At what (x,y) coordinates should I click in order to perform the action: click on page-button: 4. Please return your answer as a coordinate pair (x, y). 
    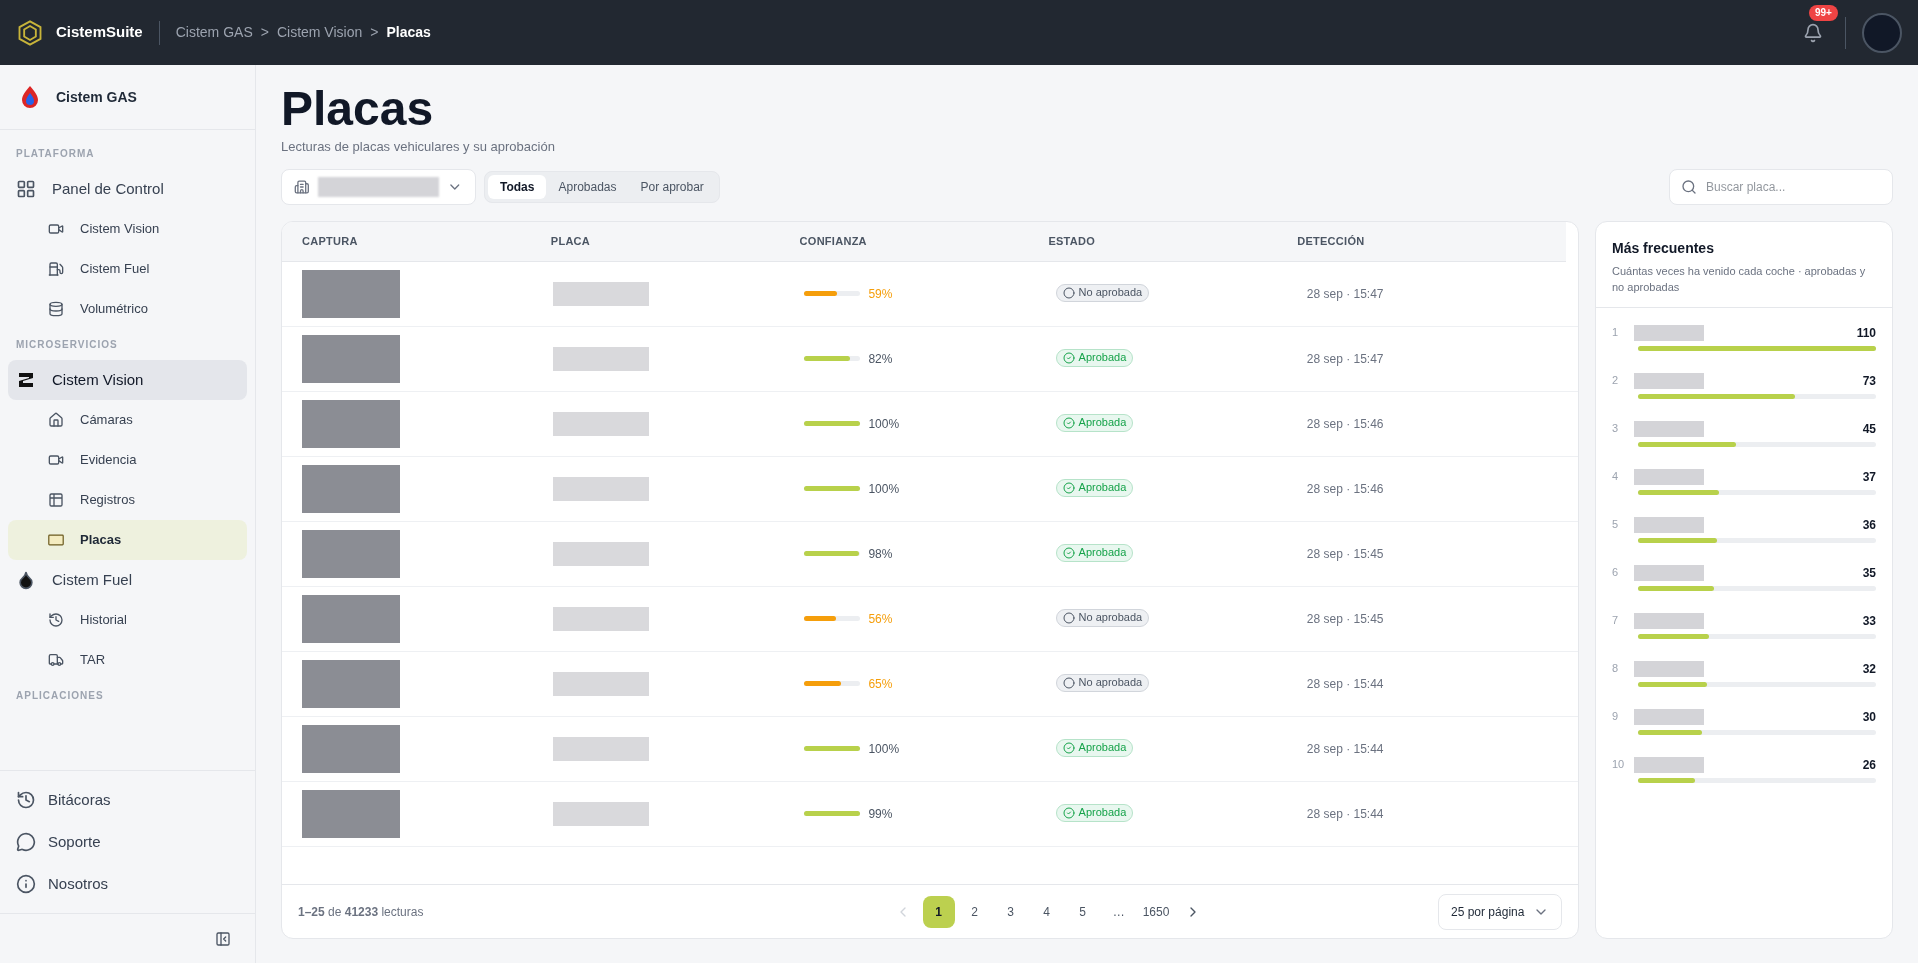
    Looking at the image, I should click on (1046, 911).